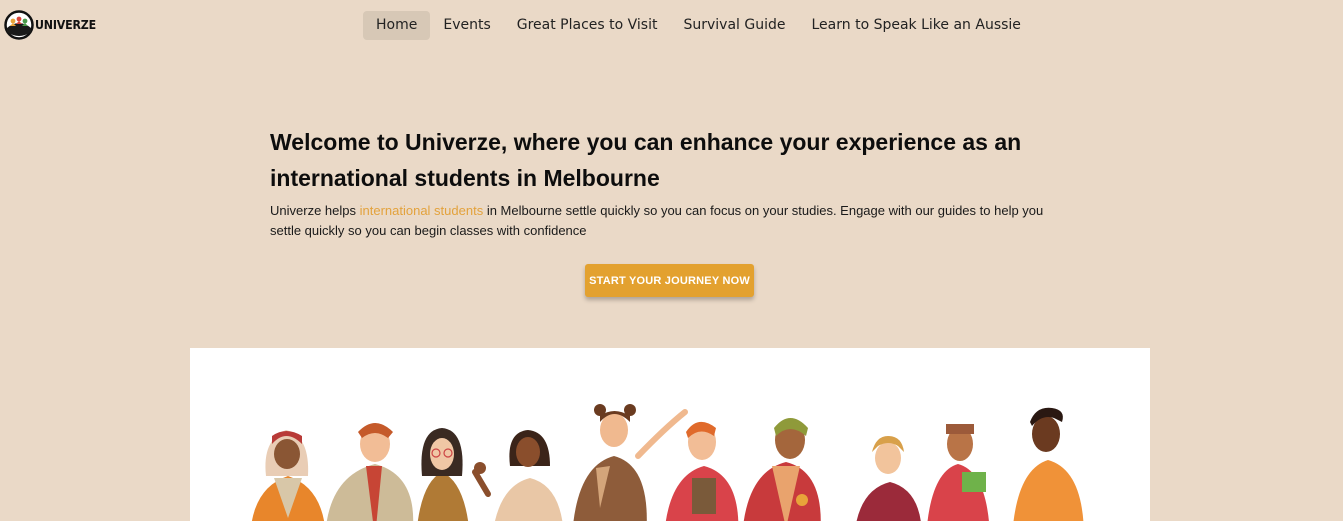 The width and height of the screenshot is (1343, 521). Describe the element at coordinates (916, 25) in the screenshot. I see `nav-item-speak-like-aussie: Learn to Speak Like an Aussie` at that location.